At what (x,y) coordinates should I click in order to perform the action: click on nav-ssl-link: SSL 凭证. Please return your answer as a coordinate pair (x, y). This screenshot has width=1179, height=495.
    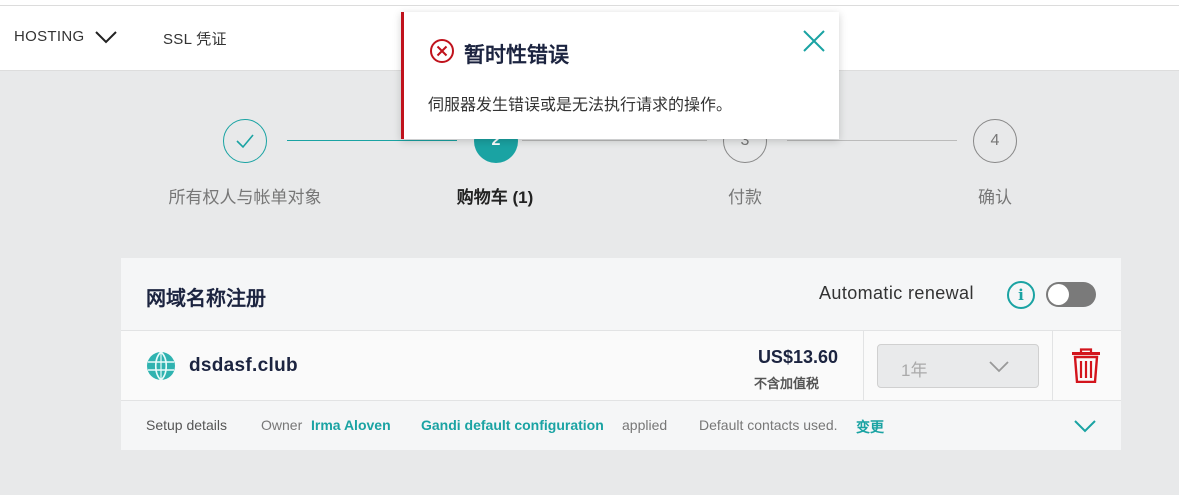
    Looking at the image, I should click on (195, 38).